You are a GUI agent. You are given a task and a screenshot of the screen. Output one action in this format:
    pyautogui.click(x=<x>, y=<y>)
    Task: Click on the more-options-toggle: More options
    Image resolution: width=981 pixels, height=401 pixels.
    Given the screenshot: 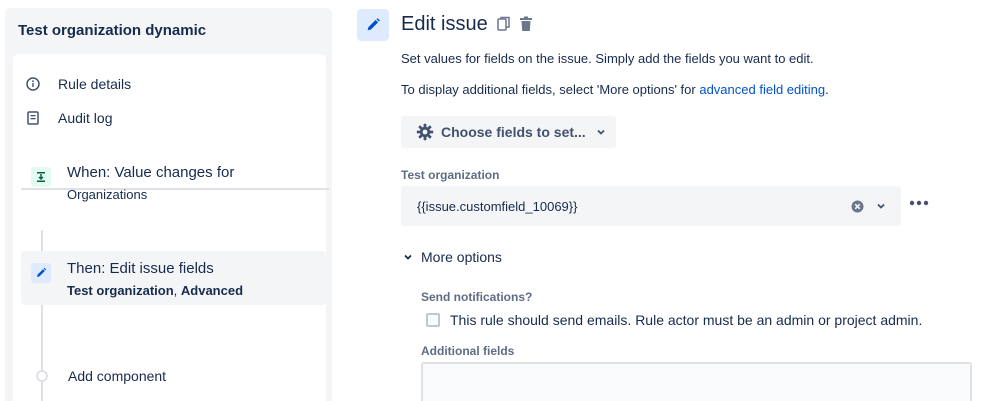 What is the action you would take?
    pyautogui.click(x=451, y=257)
    